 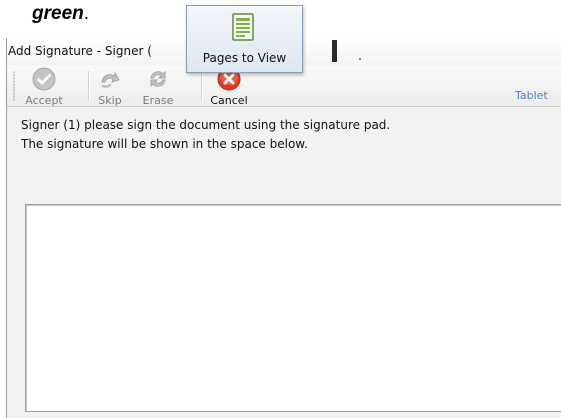 I want to click on toolbar-grip, so click(x=14, y=86).